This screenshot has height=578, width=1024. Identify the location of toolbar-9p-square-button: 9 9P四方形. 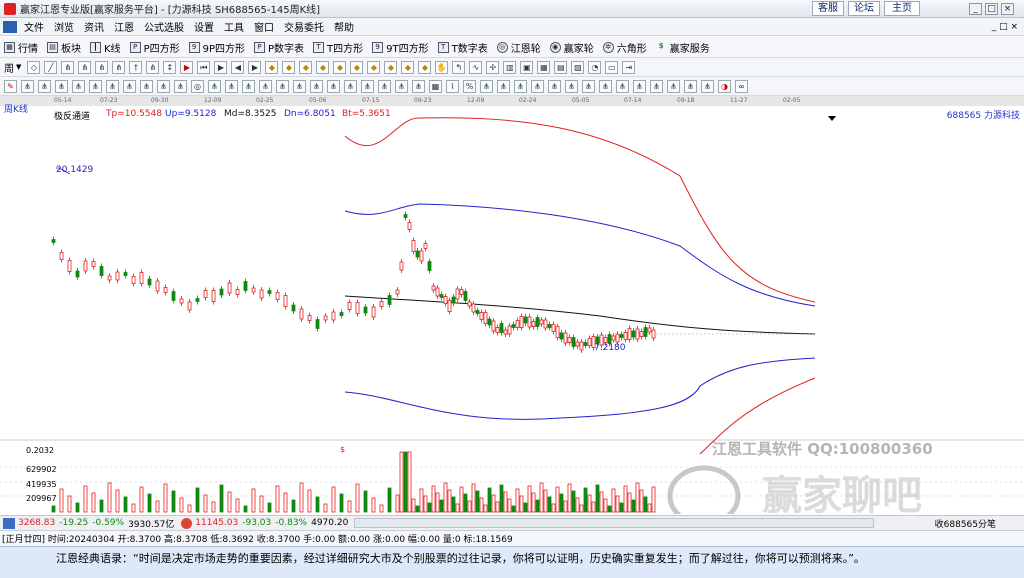
(216, 47).